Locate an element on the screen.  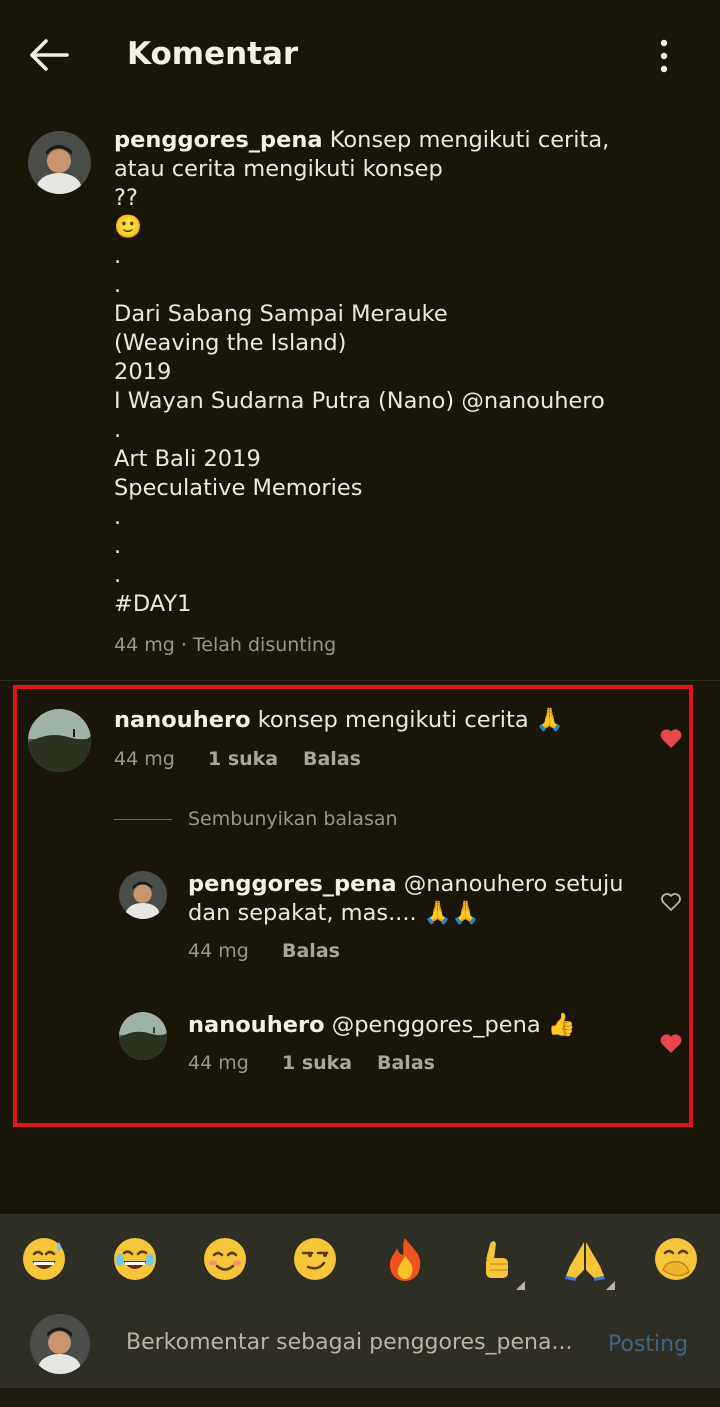
reply-text: nanouhero @penggores_pena 👍 is located at coordinates (382, 1025).